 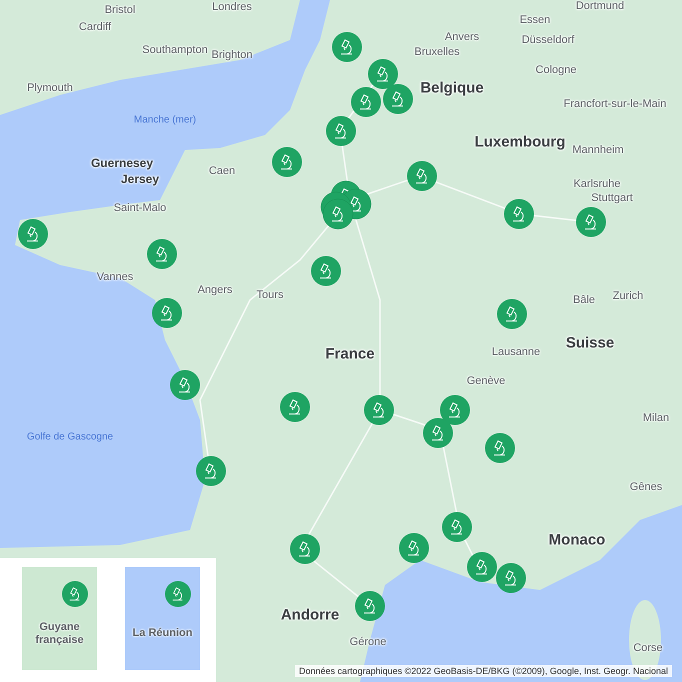 What do you see at coordinates (122, 163) in the screenshot?
I see `place-label: Guernesey` at bounding box center [122, 163].